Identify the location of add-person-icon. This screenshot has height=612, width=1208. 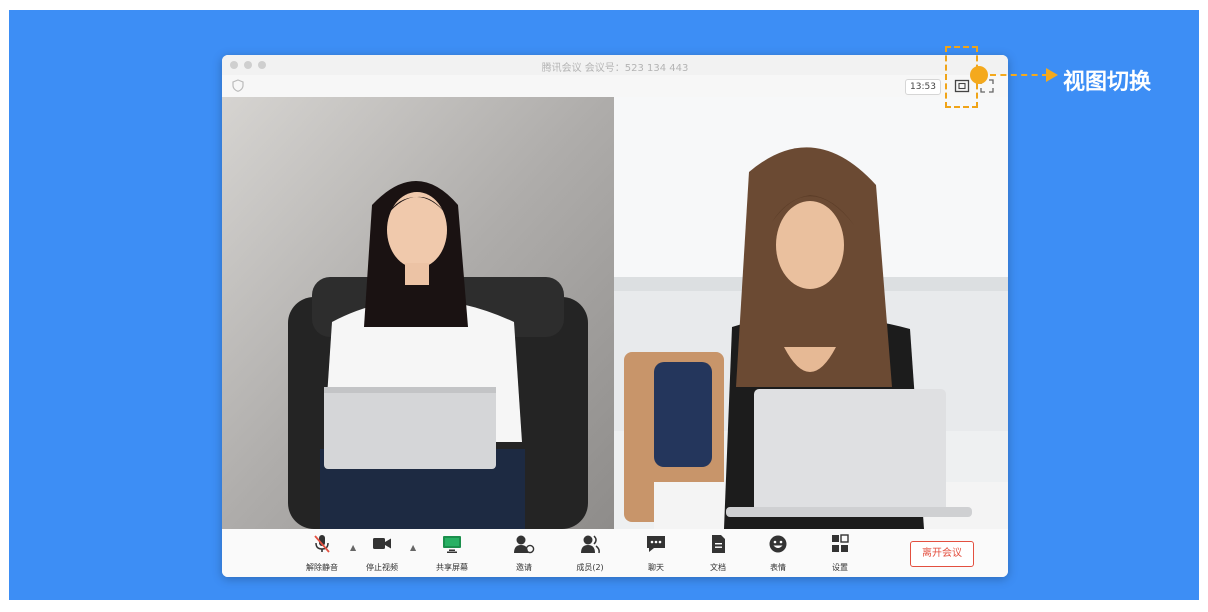
(524, 544).